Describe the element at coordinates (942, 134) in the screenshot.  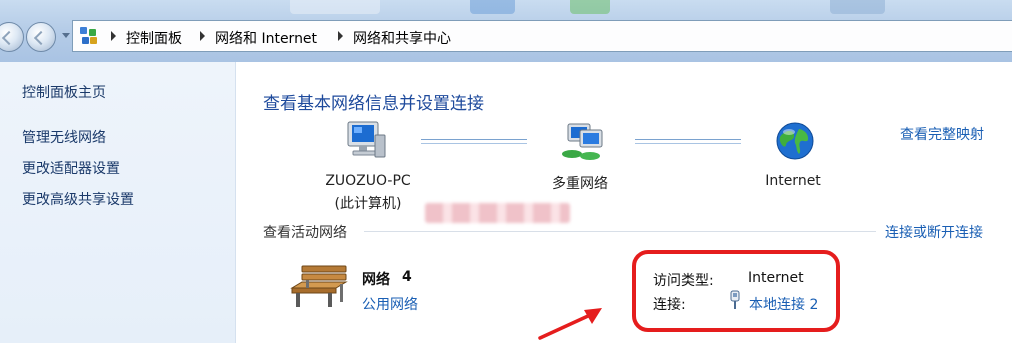
I see `view-full-map-link: 查看完整映射` at that location.